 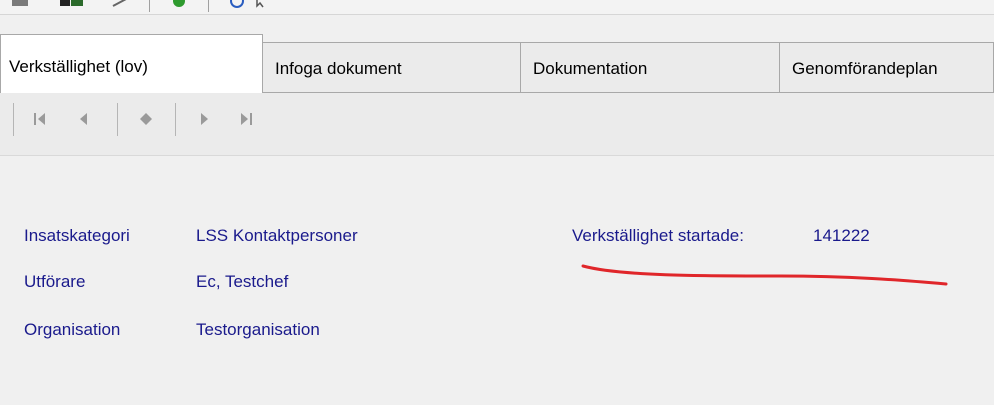 I want to click on first-record-icon, so click(x=39, y=119).